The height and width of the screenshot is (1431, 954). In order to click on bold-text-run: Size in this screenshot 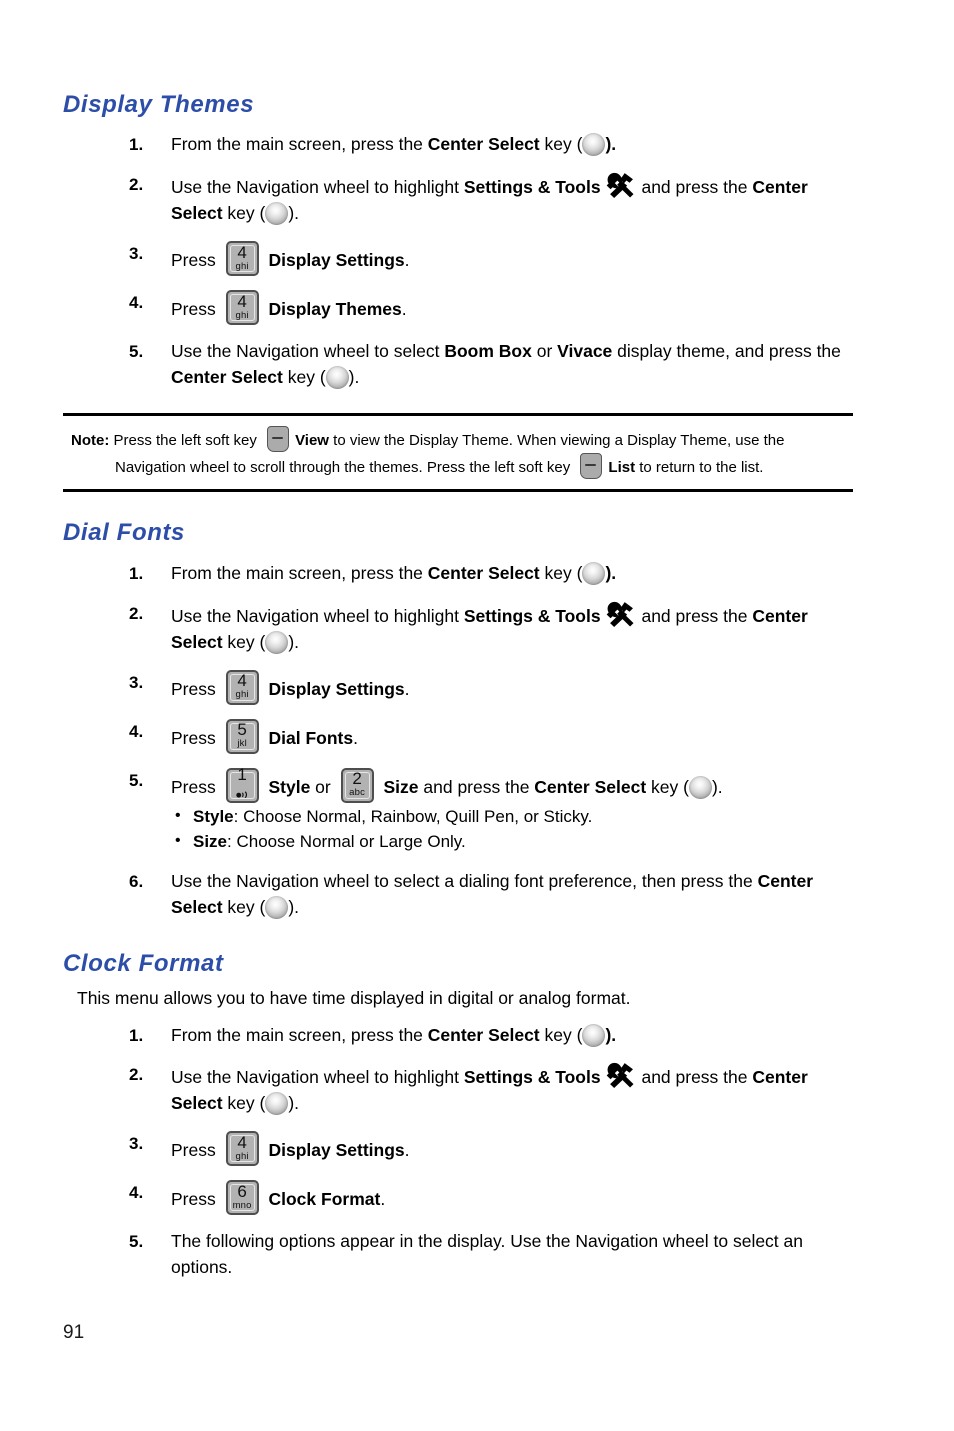, I will do `click(401, 786)`.